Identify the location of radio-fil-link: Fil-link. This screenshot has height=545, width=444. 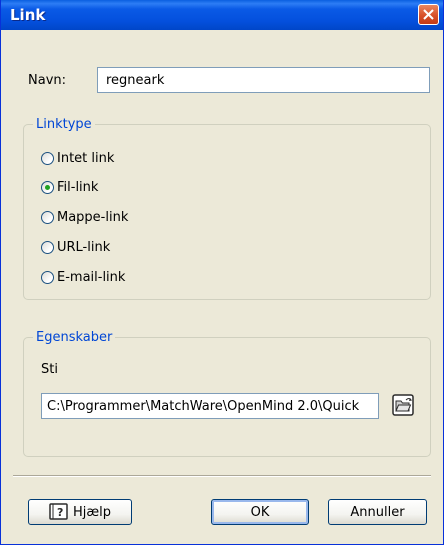
(69, 187).